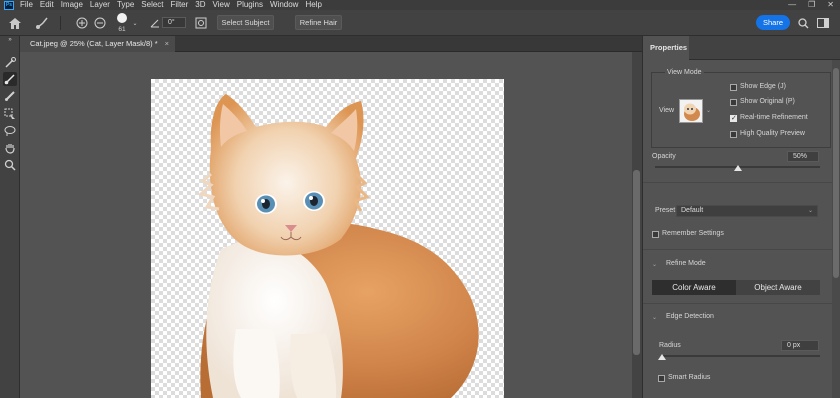 The width and height of the screenshot is (840, 398). I want to click on edge-detection-heading: Edge Detection, so click(690, 316).